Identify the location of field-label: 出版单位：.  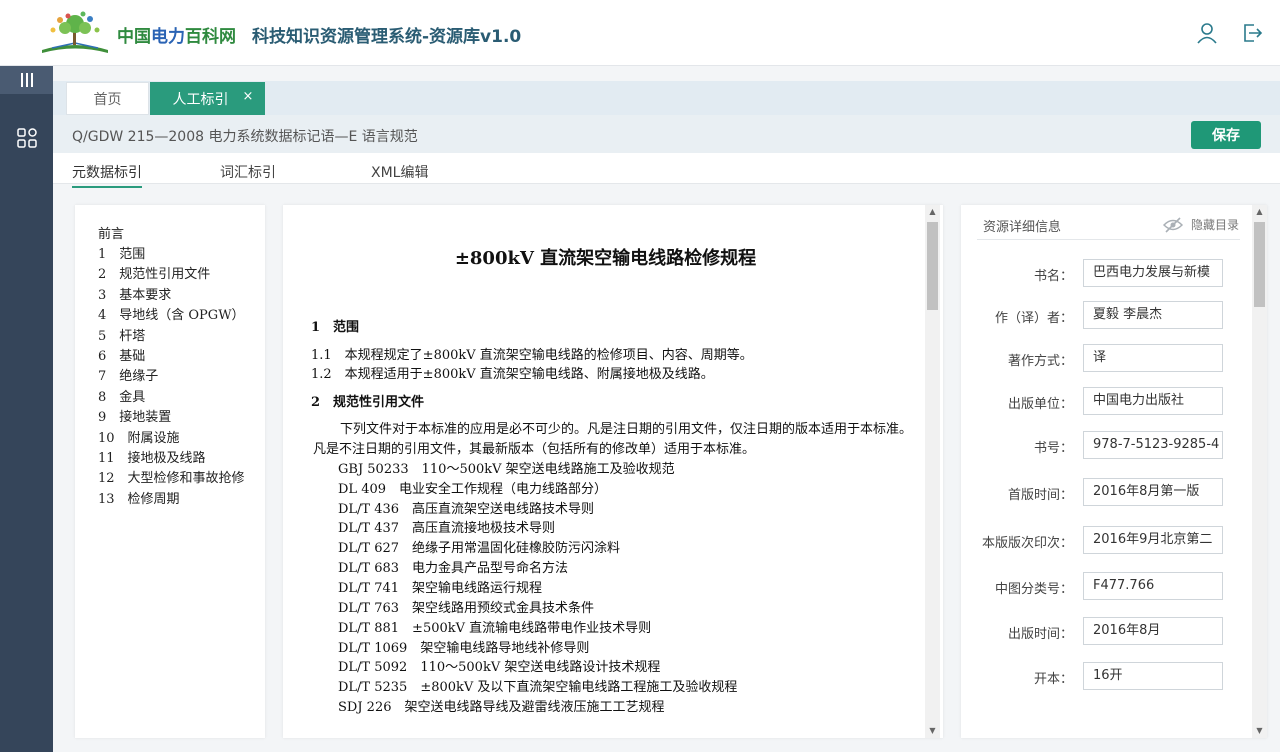
(1040, 404).